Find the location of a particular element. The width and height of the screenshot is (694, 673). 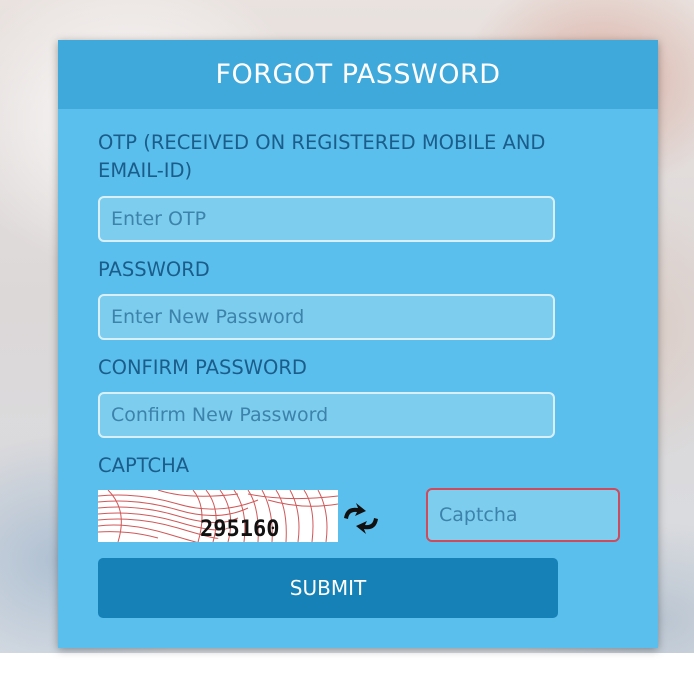

refresh-captcha-button is located at coordinates (361, 519).